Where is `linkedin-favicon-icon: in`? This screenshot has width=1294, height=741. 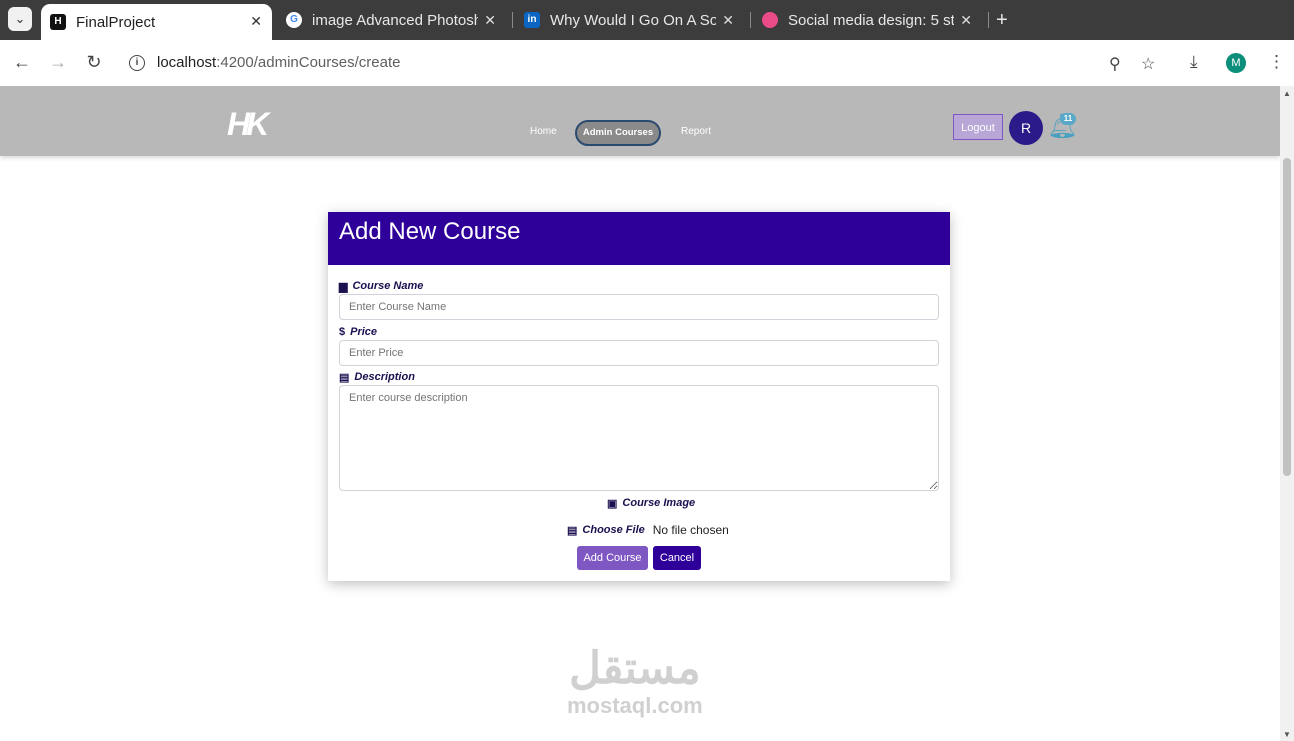
linkedin-favicon-icon: in is located at coordinates (532, 20).